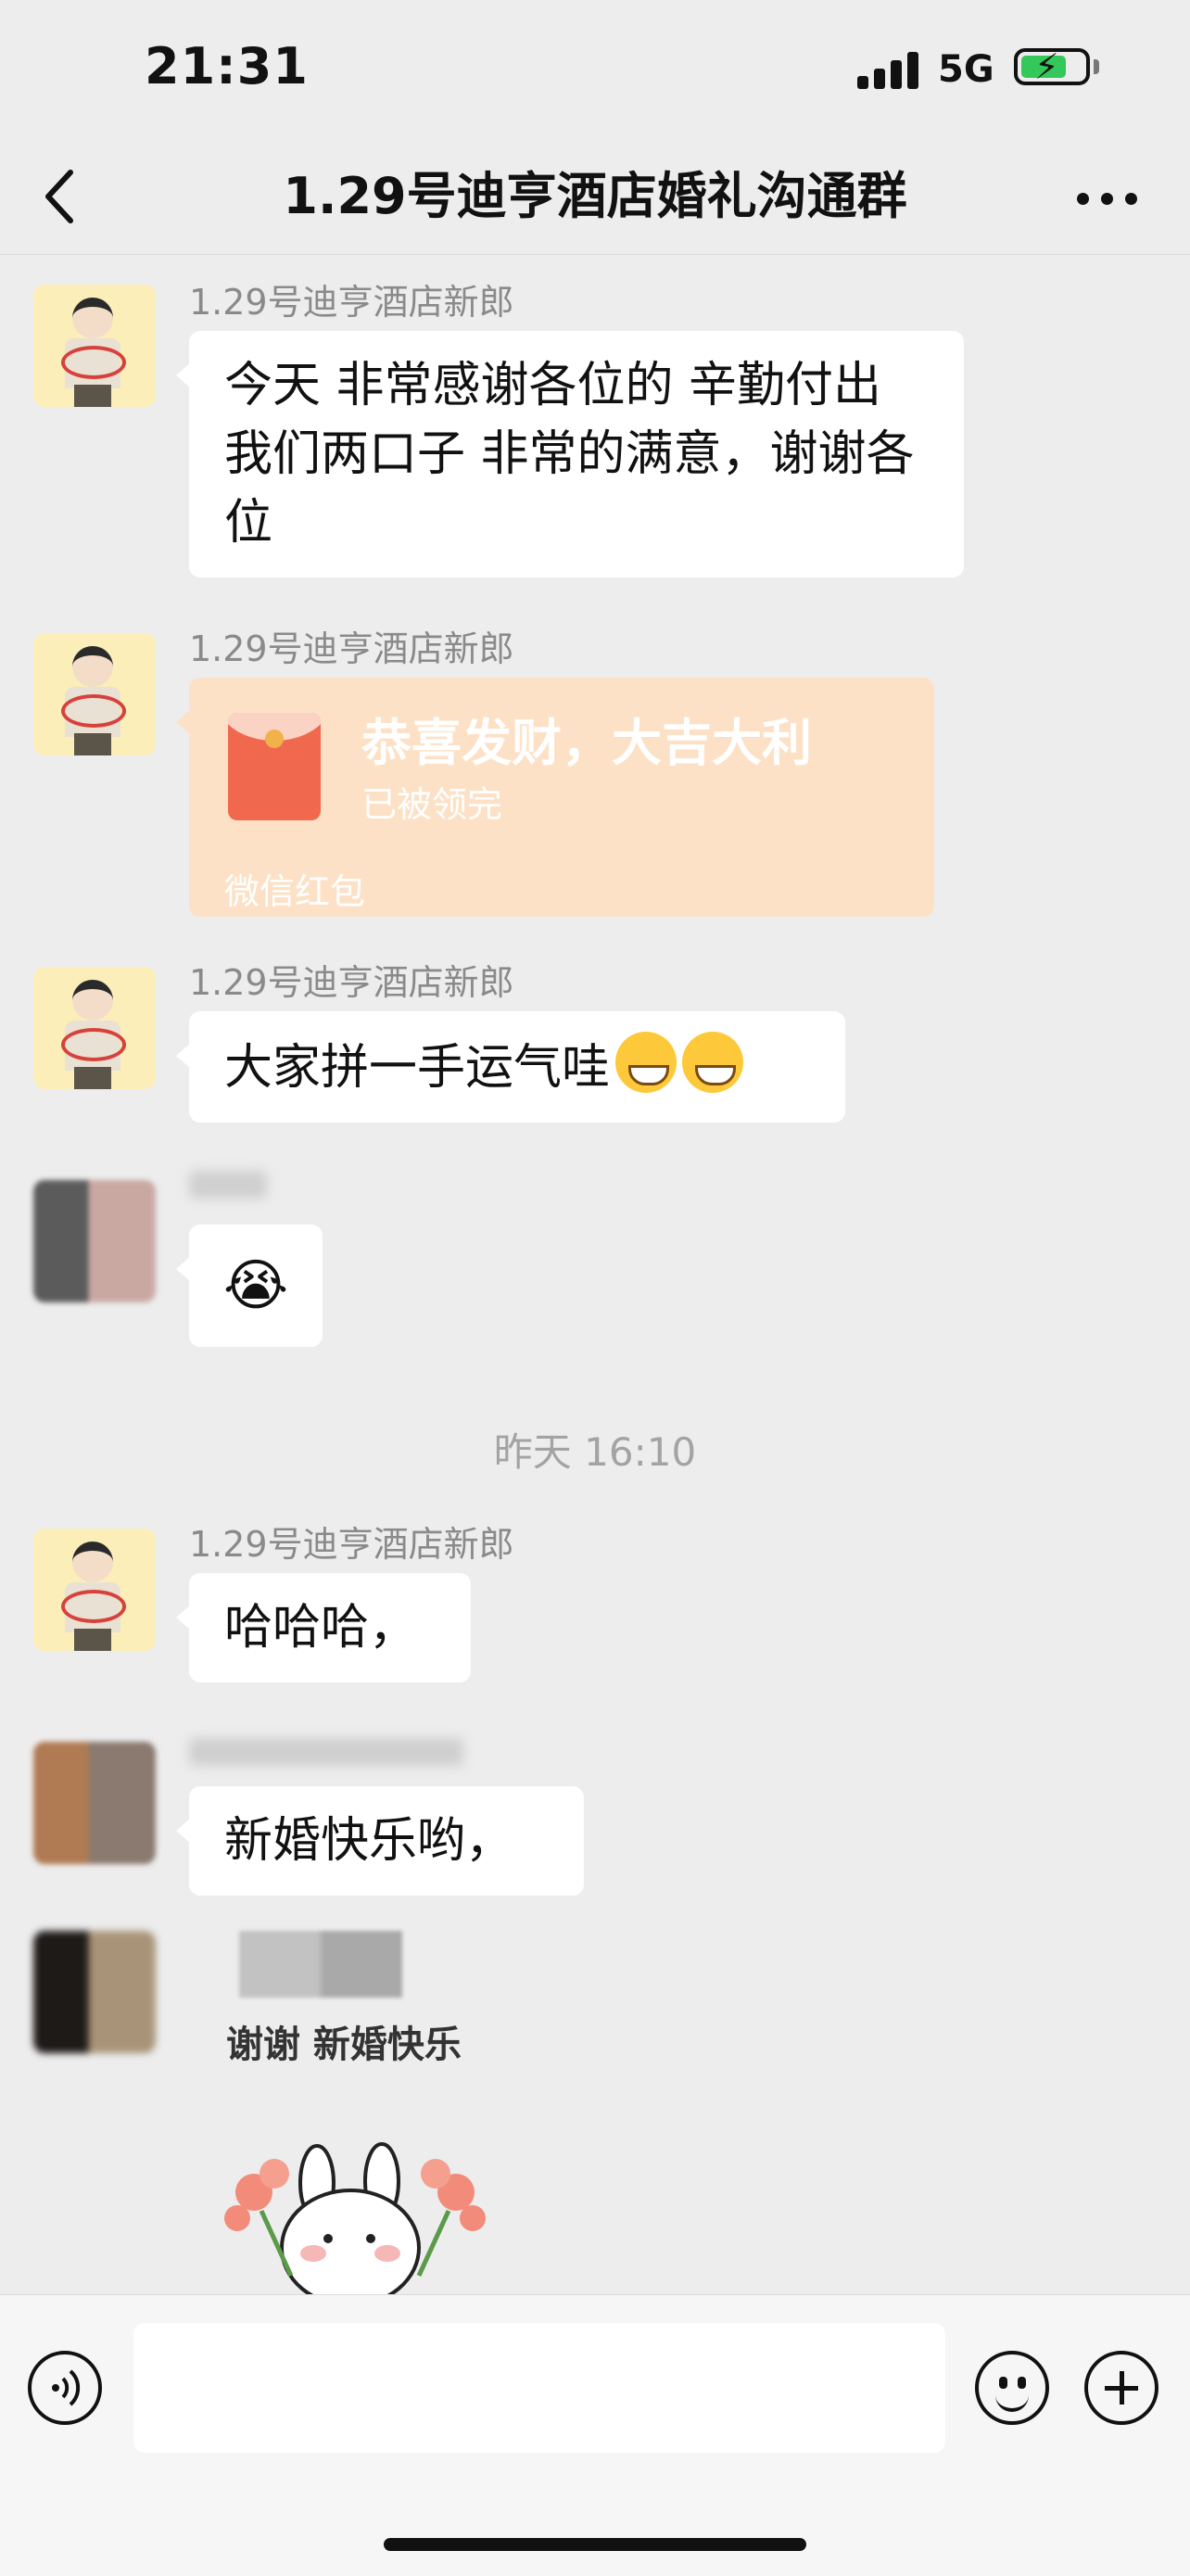 This screenshot has width=1190, height=2576. What do you see at coordinates (555, 798) in the screenshot?
I see `red-packet: 恭喜发财，大吉大利 已被领完 微信红包` at bounding box center [555, 798].